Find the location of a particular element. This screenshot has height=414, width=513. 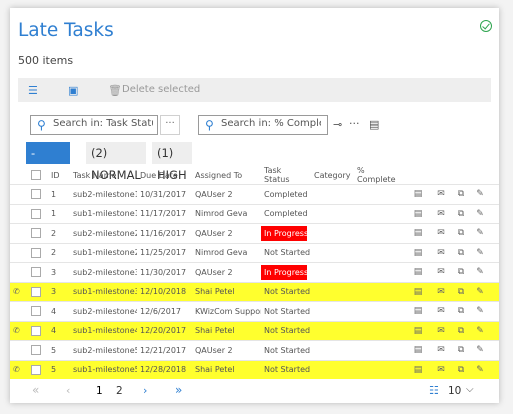

search-complete-input is located at coordinates (271, 123).